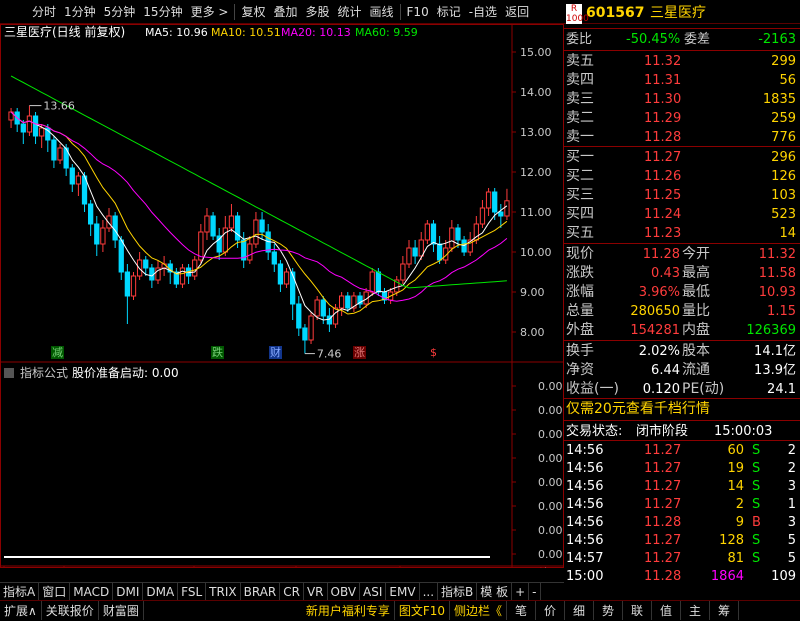 This screenshot has height=621, width=800. What do you see at coordinates (120, 12) in the screenshot?
I see `toolbar-item: 5分钟` at bounding box center [120, 12].